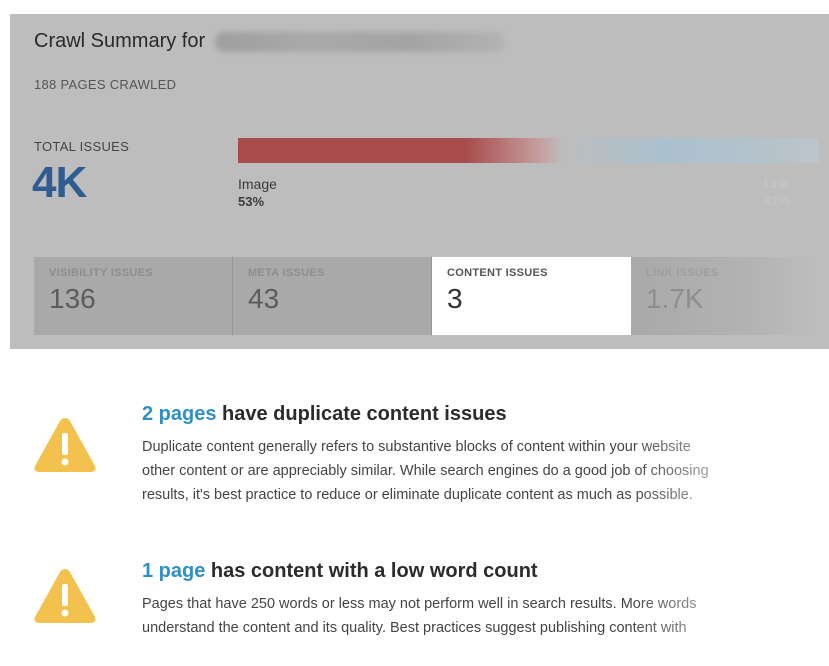 This screenshot has width=829, height=666. Describe the element at coordinates (101, 273) in the screenshot. I see `tab-label: VISIBILITY ISSUES` at that location.